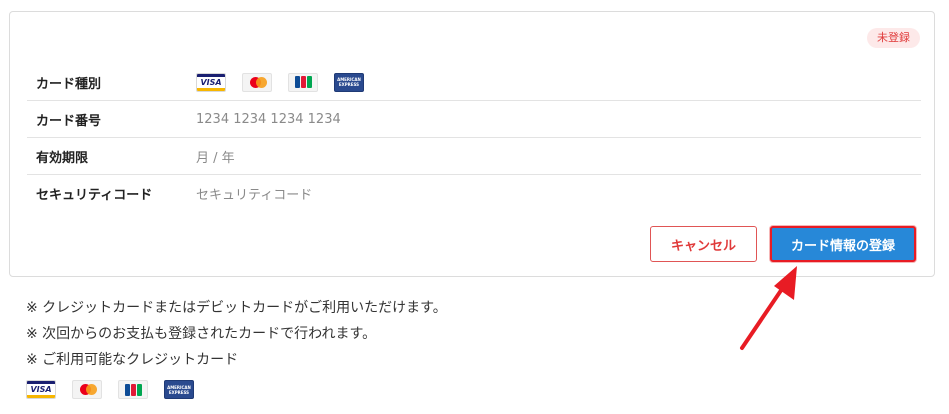  I want to click on expiry-label: 有効期限, so click(62, 158).